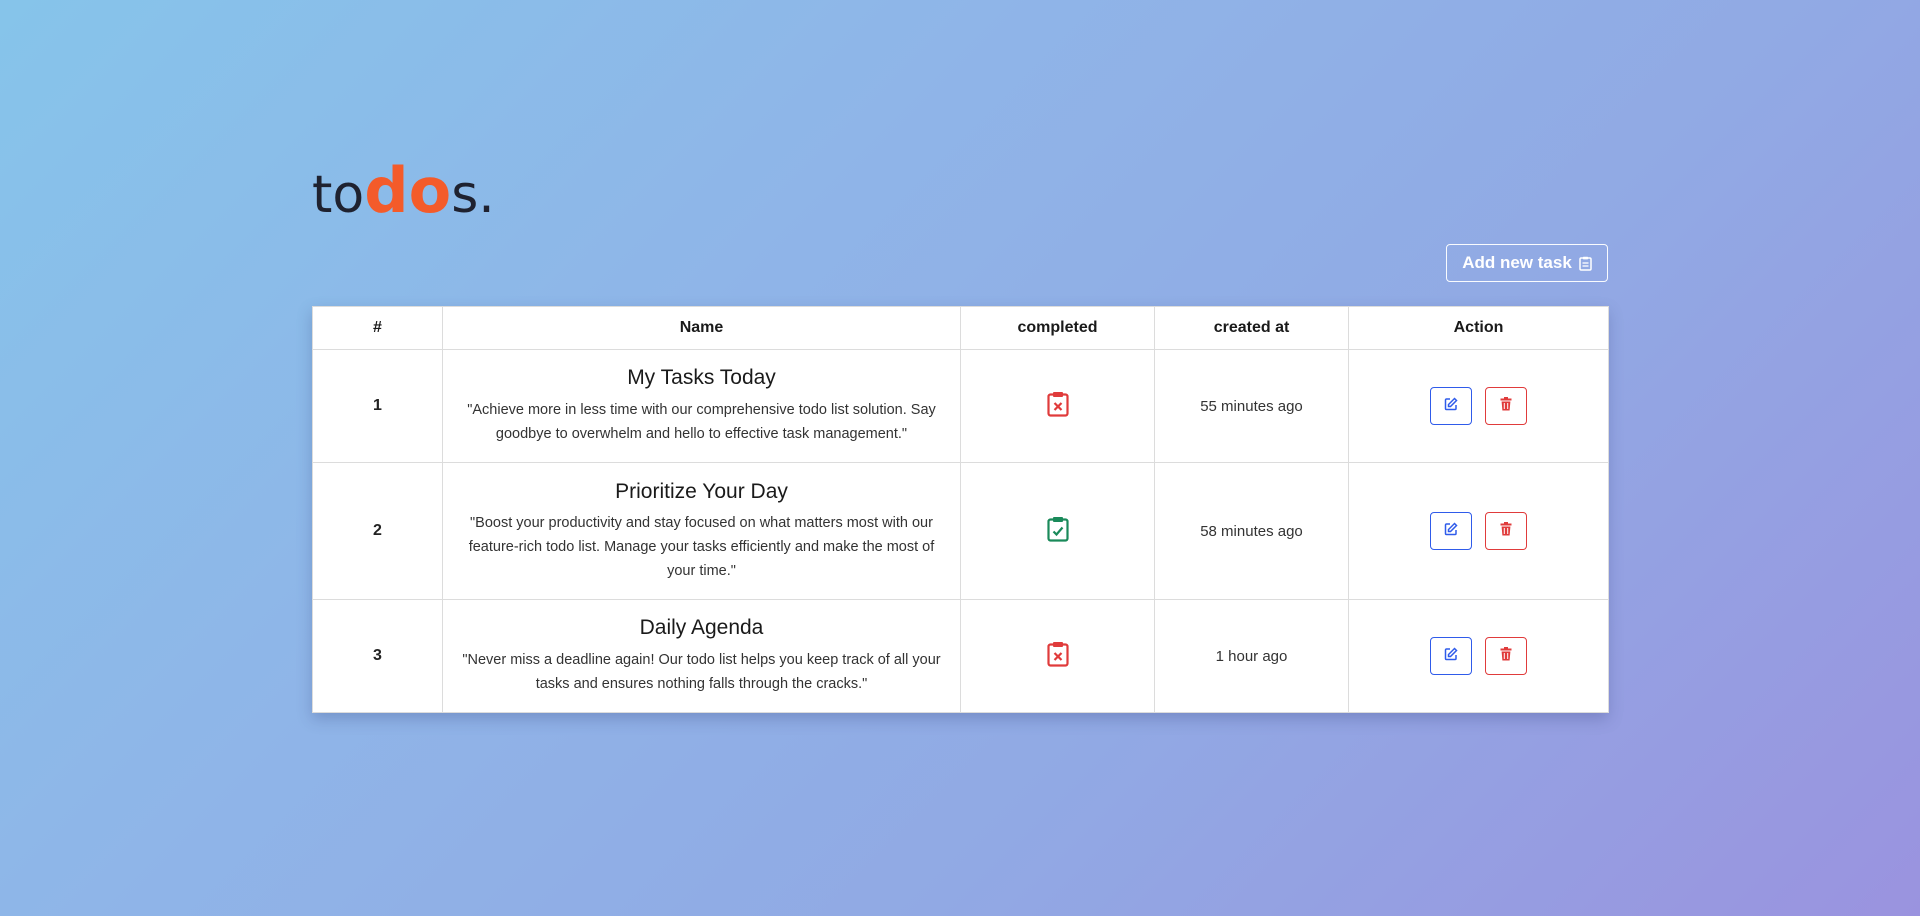 The width and height of the screenshot is (1920, 916). What do you see at coordinates (1251, 406) in the screenshot?
I see `created-at: 55 minutes ago` at bounding box center [1251, 406].